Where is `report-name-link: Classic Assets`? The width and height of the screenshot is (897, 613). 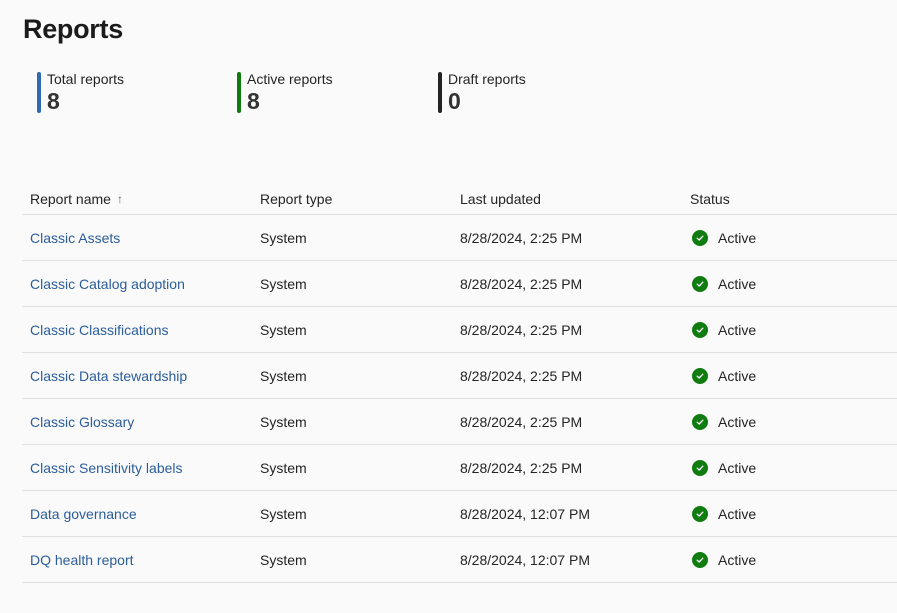 report-name-link: Classic Assets is located at coordinates (75, 238).